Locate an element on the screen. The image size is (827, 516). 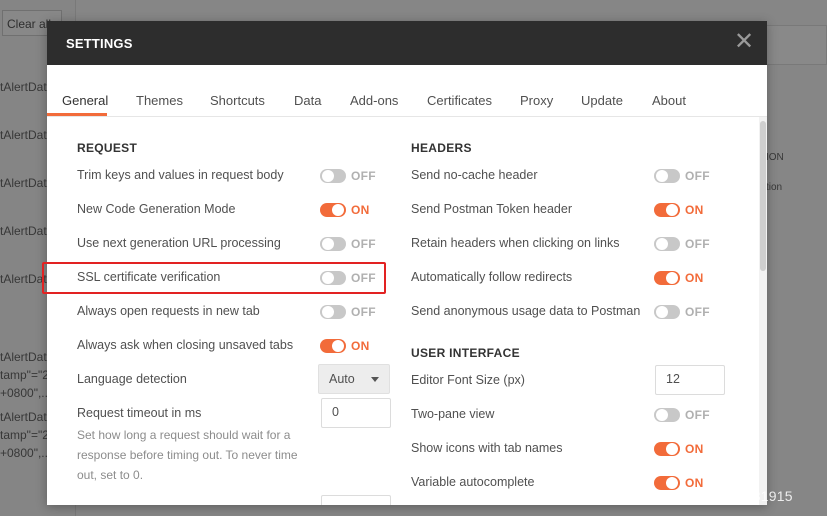
toggle-follow-redirects: ON is located at coordinates (684, 278).